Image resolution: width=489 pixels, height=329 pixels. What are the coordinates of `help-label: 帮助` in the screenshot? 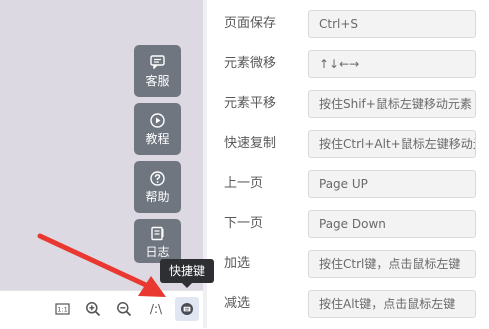 It's located at (157, 197).